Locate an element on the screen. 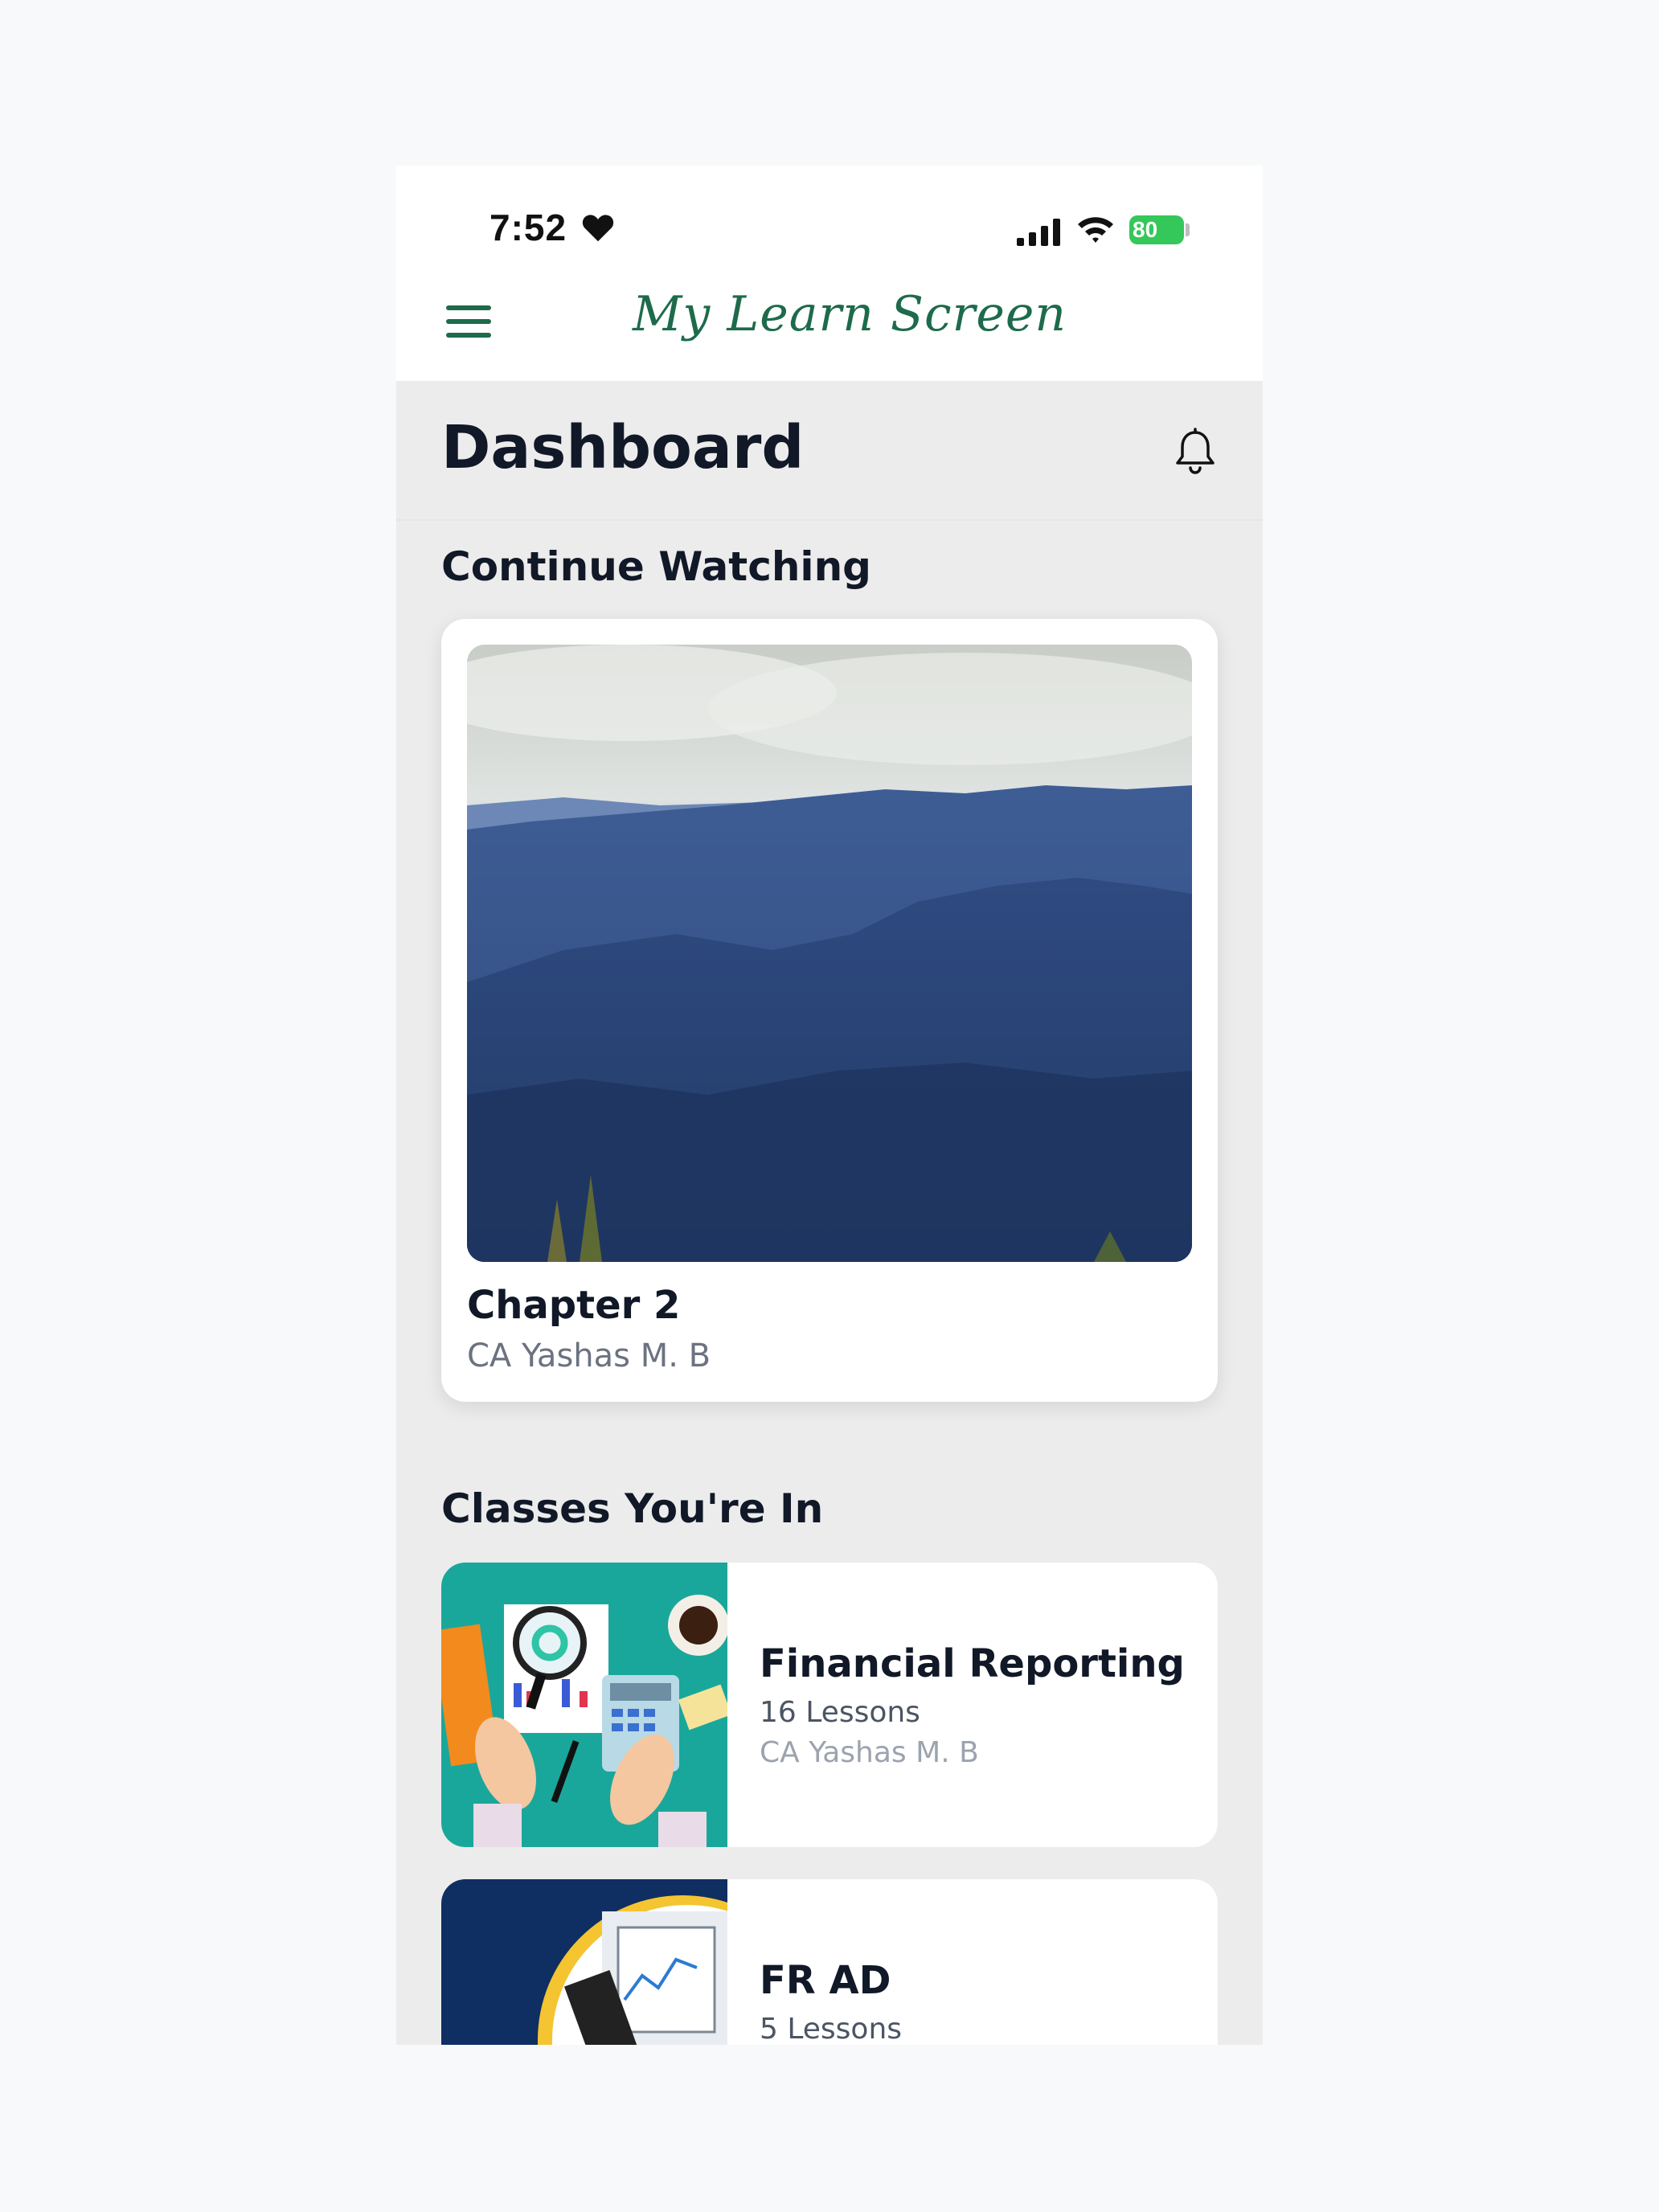 This screenshot has height=2212, width=1659. video-thumbnail is located at coordinates (829, 953).